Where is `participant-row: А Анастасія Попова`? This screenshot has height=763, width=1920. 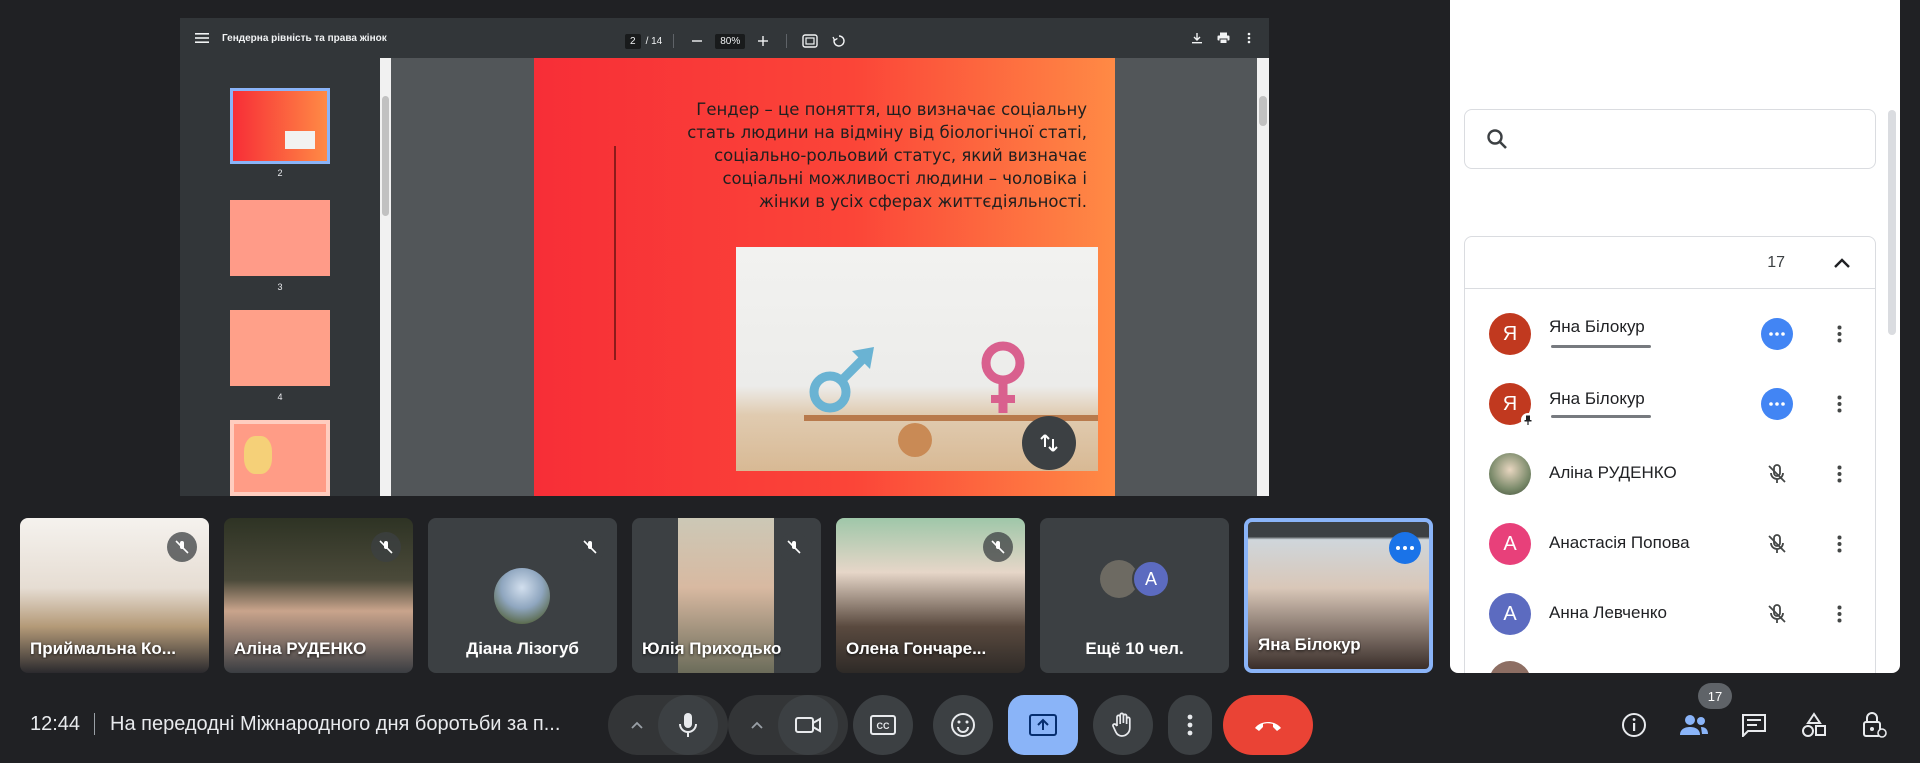
participant-row: А Анастасія Попова is located at coordinates (1670, 544).